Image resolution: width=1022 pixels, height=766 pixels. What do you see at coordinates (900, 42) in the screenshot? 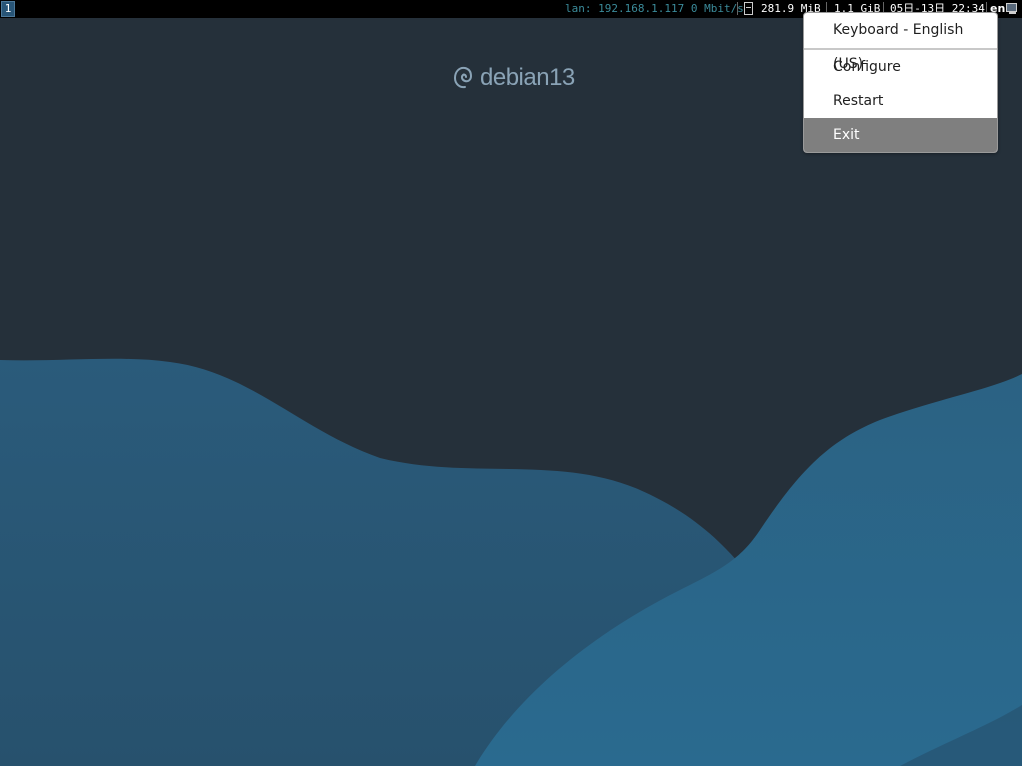
I see `menu-header-keyboard-layout: Keyboard - English (US)` at bounding box center [900, 42].